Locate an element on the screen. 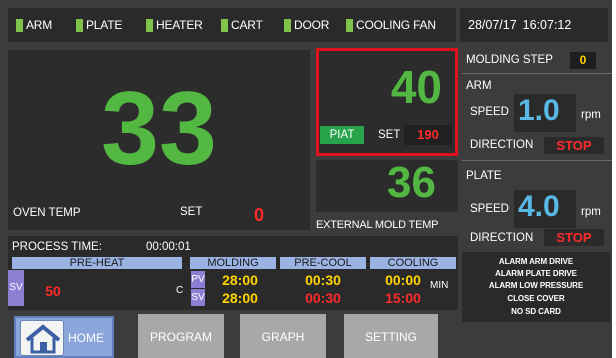 This screenshot has height=358, width=616. mold-setpoint-field: 190 is located at coordinates (428, 135).